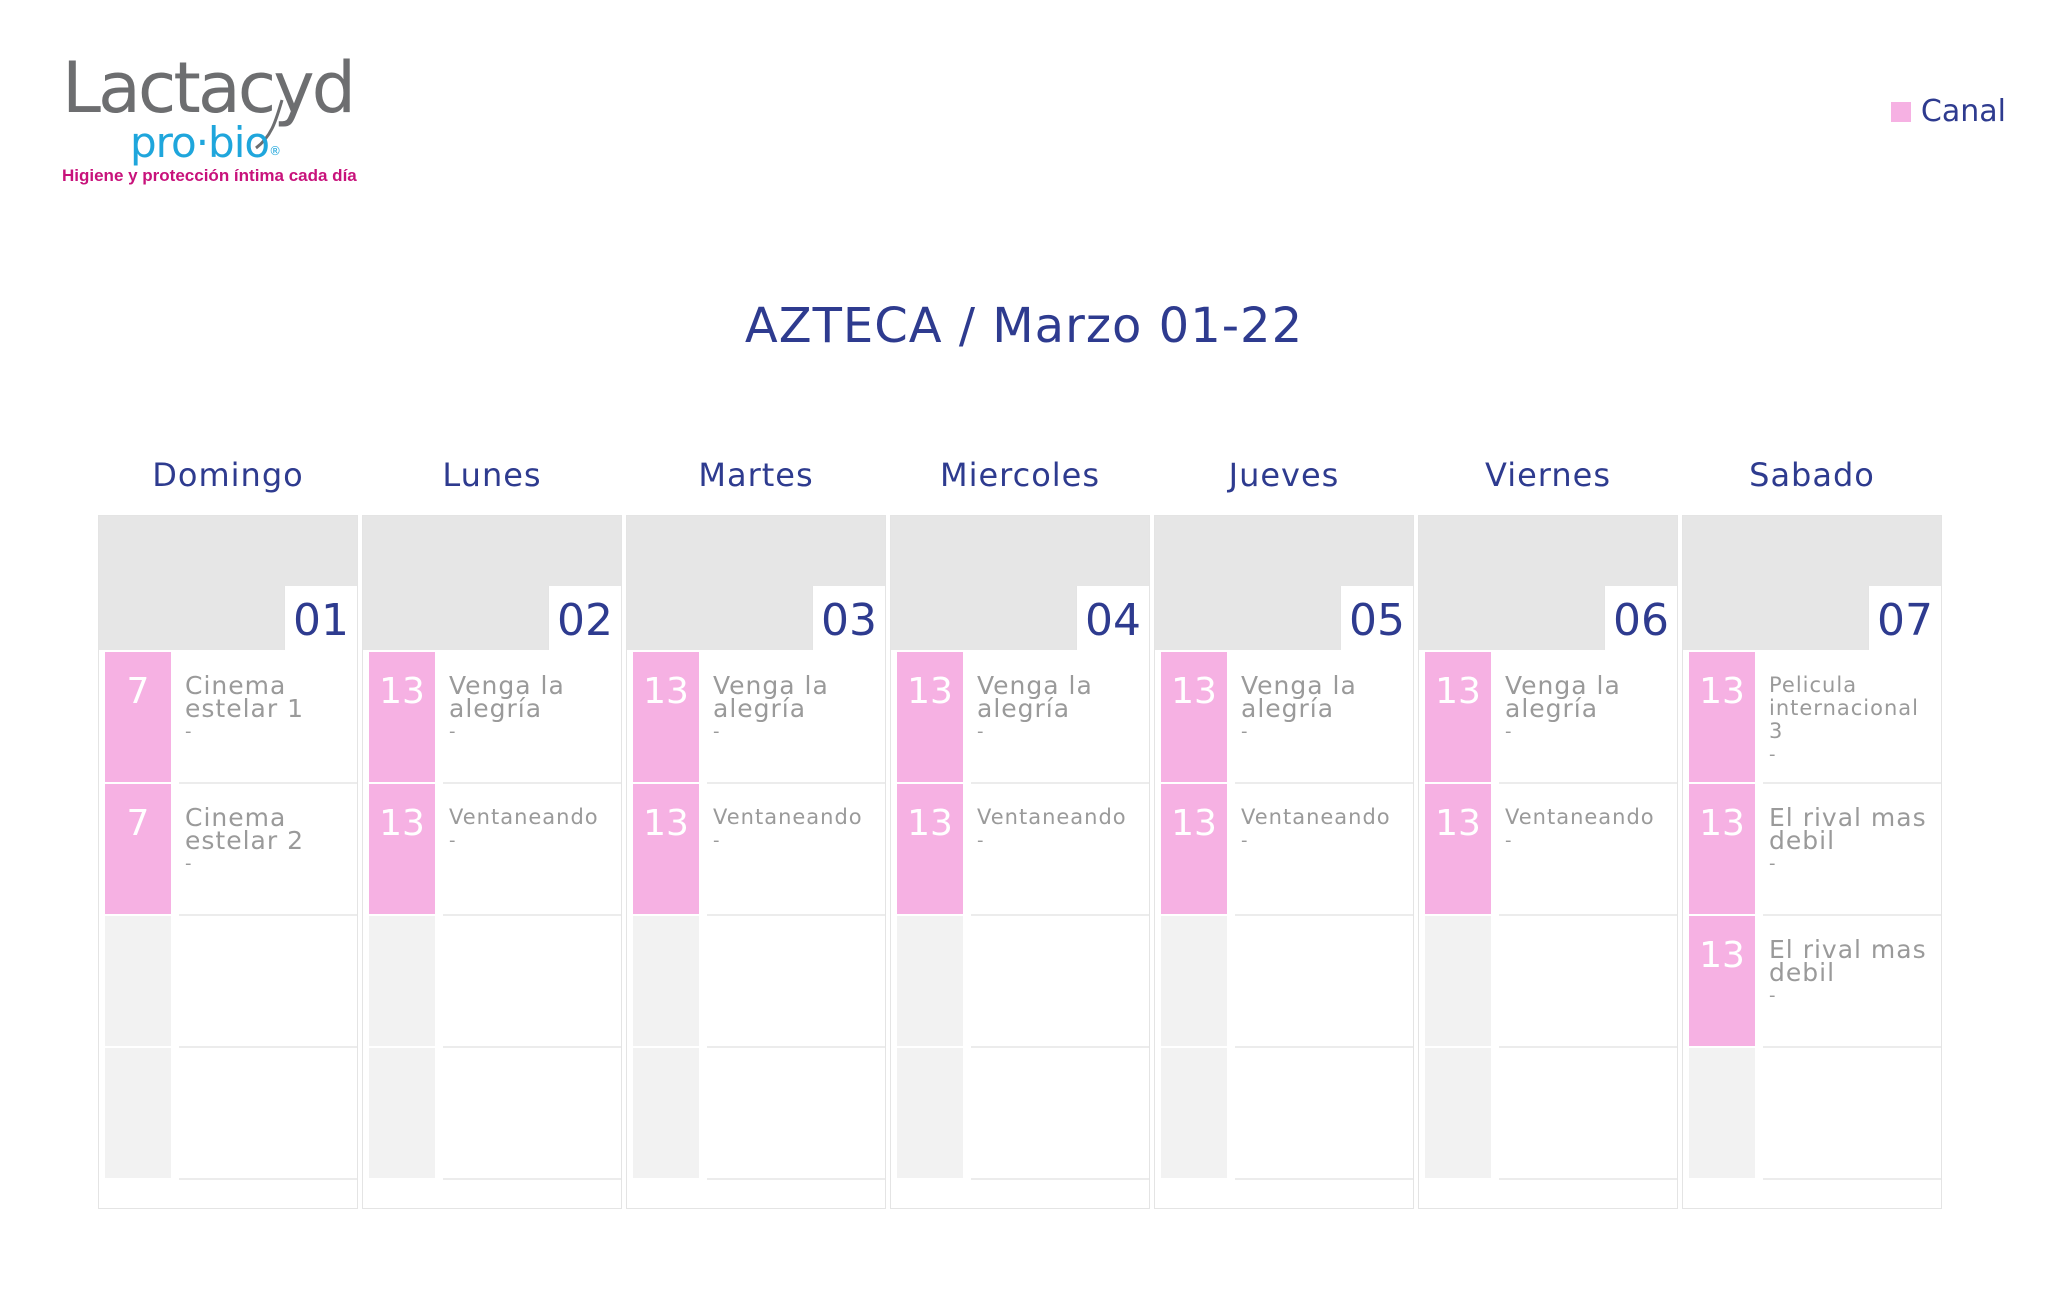  I want to click on day-card: 03 13 Venga la alegría -13 Ventaneando -, so click(756, 862).